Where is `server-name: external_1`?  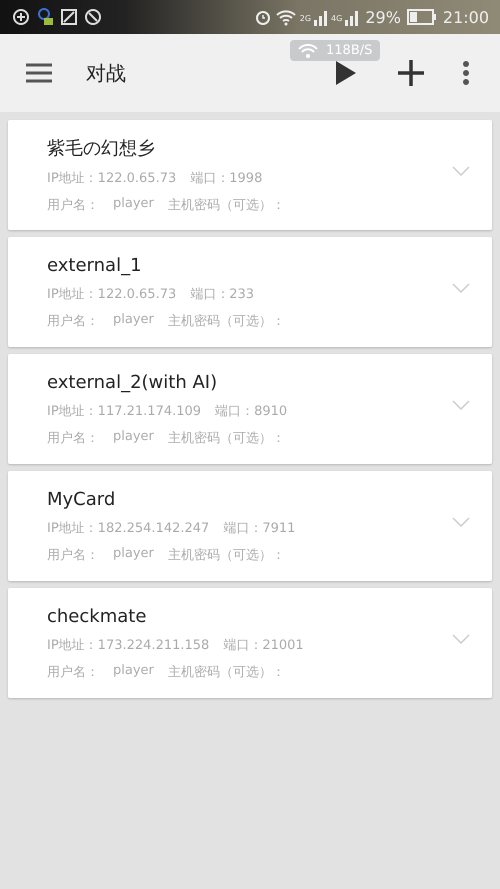
server-name: external_1 is located at coordinates (95, 265).